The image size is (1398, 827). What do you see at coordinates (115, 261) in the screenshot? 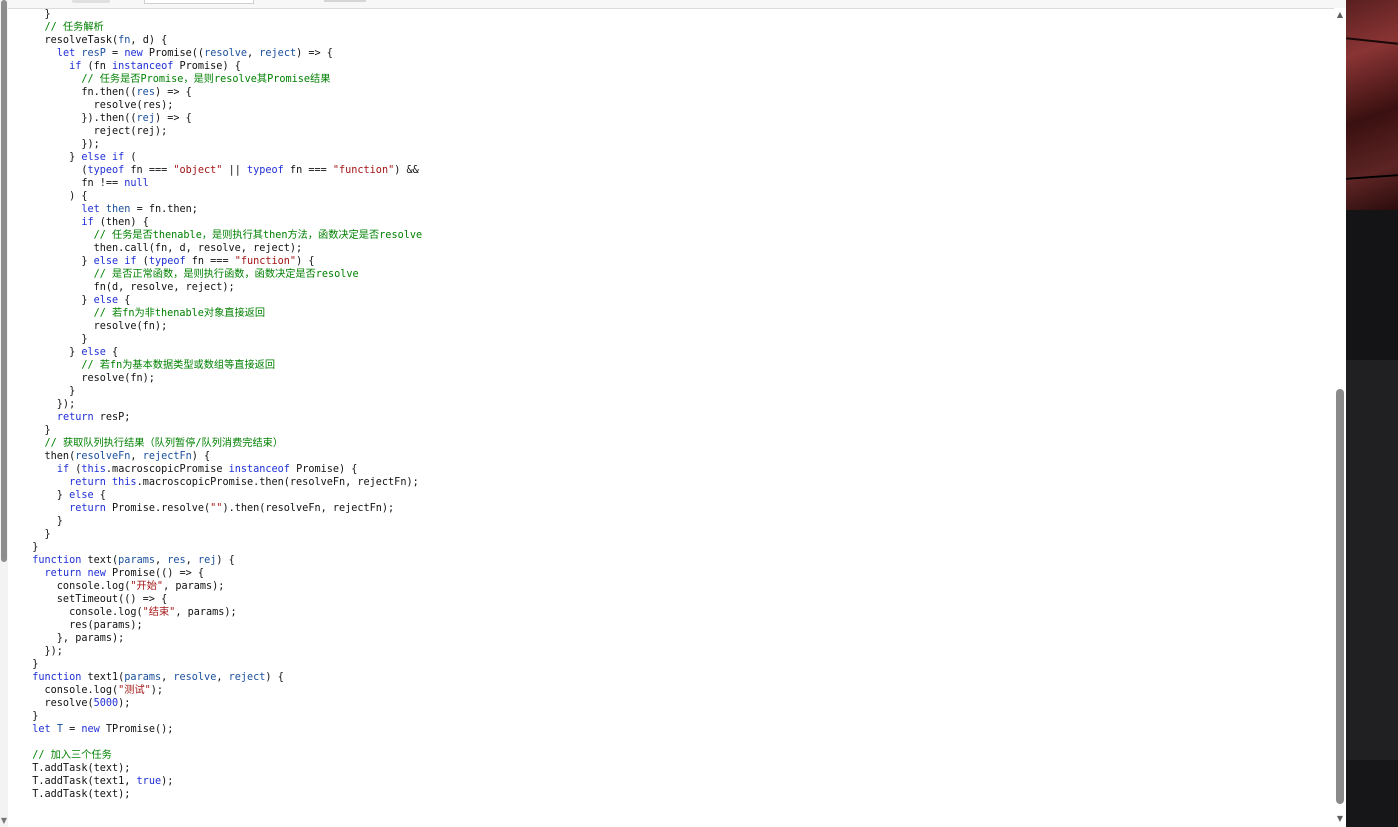
I see `code-token: else if` at bounding box center [115, 261].